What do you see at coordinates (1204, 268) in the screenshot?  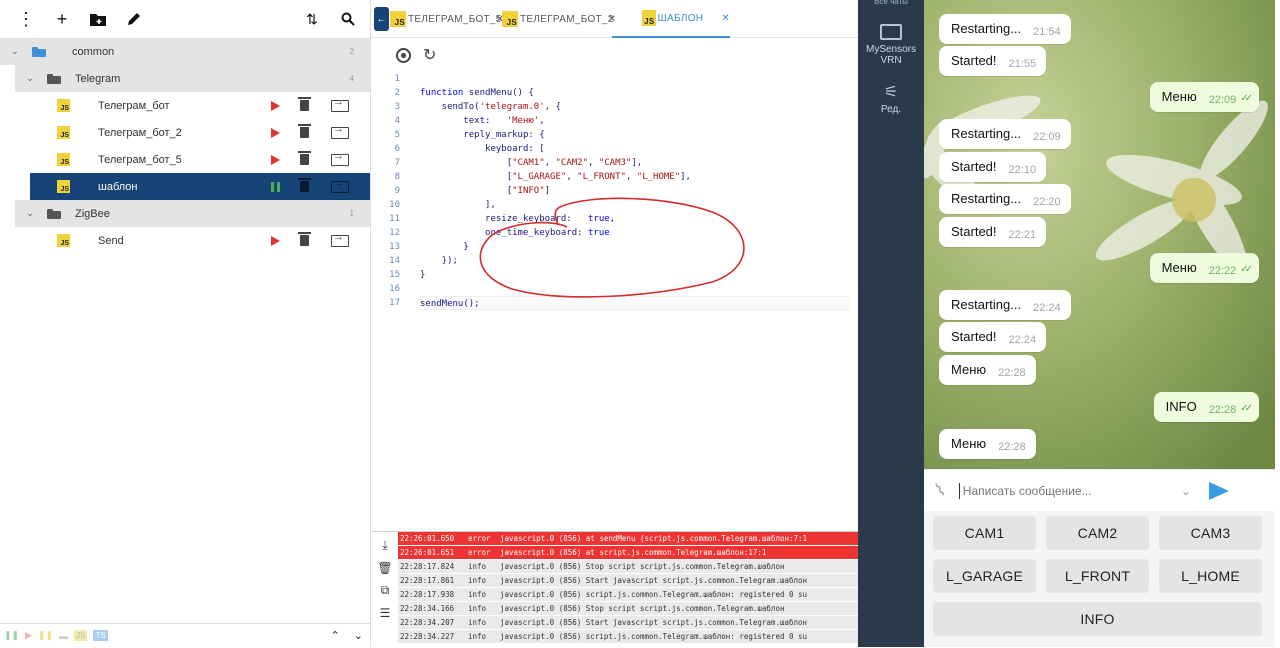 I see `outgoing-message: Меню 22:22 ✓✓` at bounding box center [1204, 268].